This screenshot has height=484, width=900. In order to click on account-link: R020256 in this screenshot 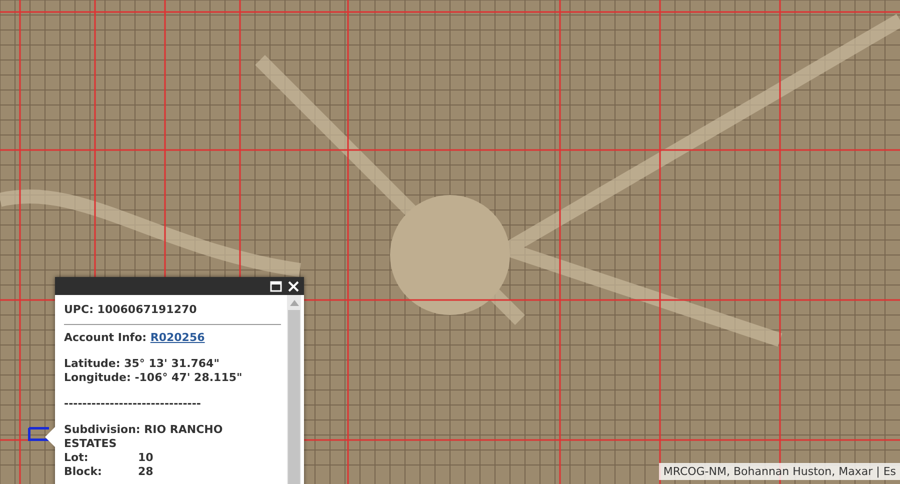, I will do `click(177, 337)`.